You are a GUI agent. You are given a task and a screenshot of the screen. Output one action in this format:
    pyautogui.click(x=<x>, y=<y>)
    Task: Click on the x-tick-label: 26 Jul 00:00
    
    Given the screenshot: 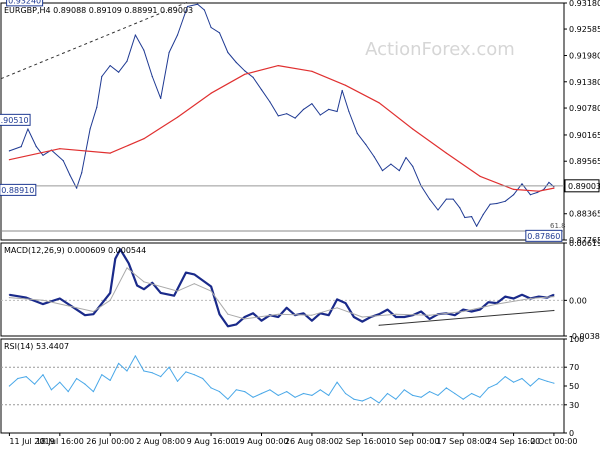 What is the action you would take?
    pyautogui.click(x=110, y=441)
    